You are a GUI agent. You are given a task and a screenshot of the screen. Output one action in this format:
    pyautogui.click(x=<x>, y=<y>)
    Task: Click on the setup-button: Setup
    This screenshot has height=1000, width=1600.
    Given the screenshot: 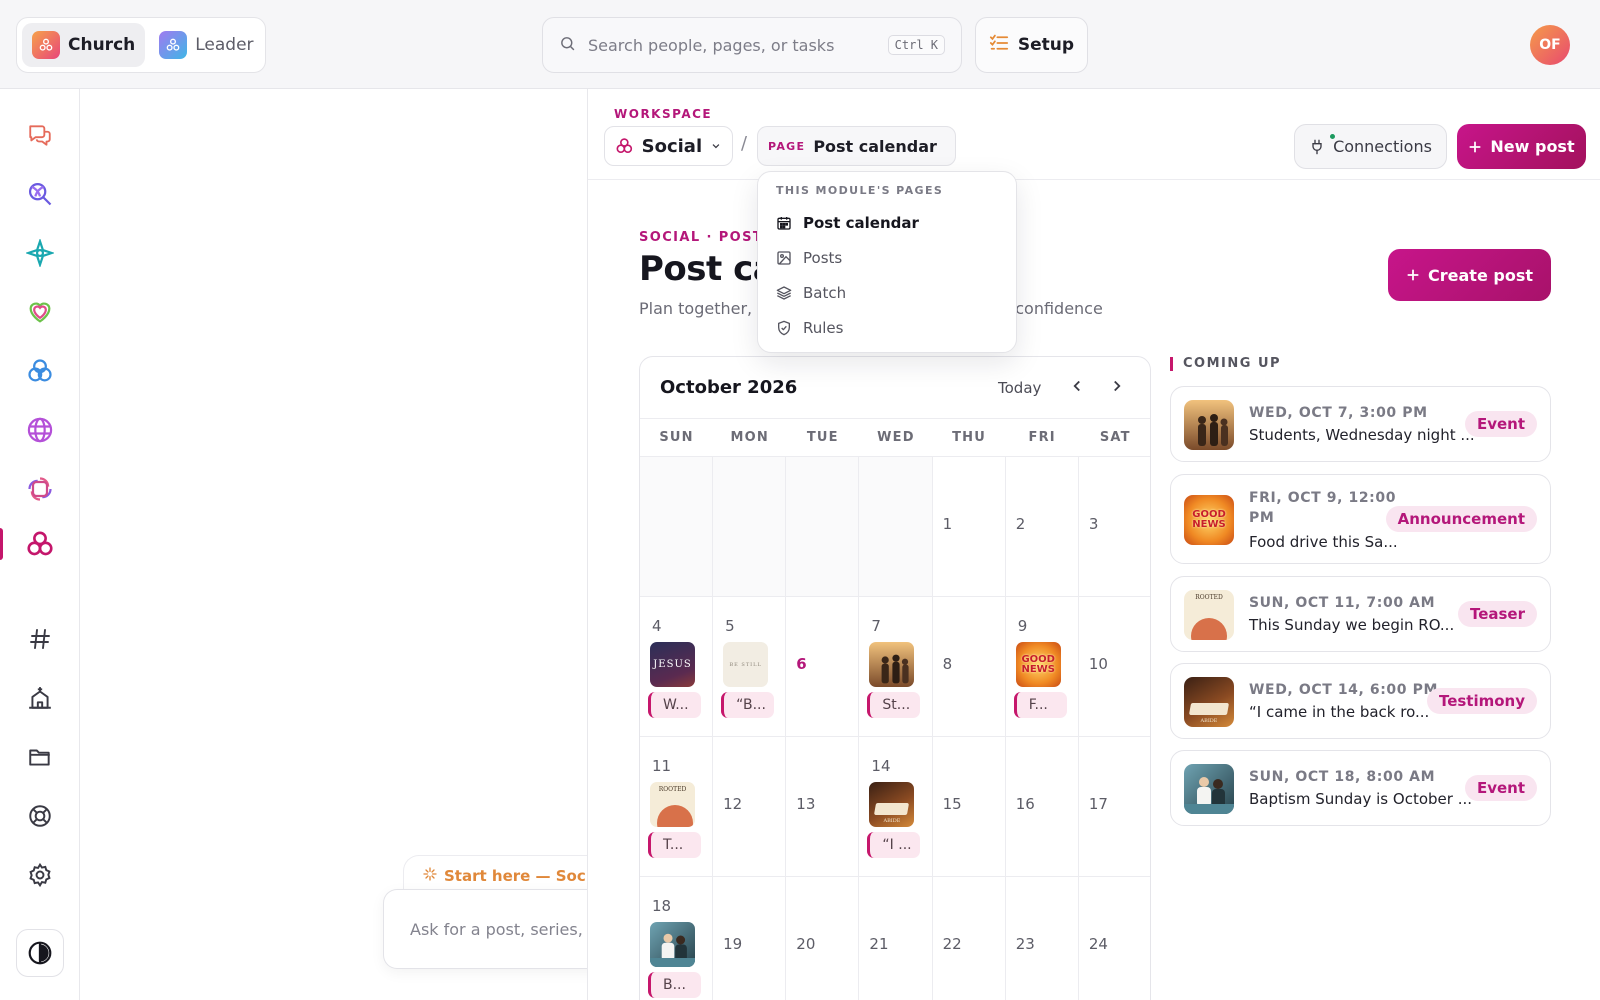 What is the action you would take?
    pyautogui.click(x=1031, y=45)
    